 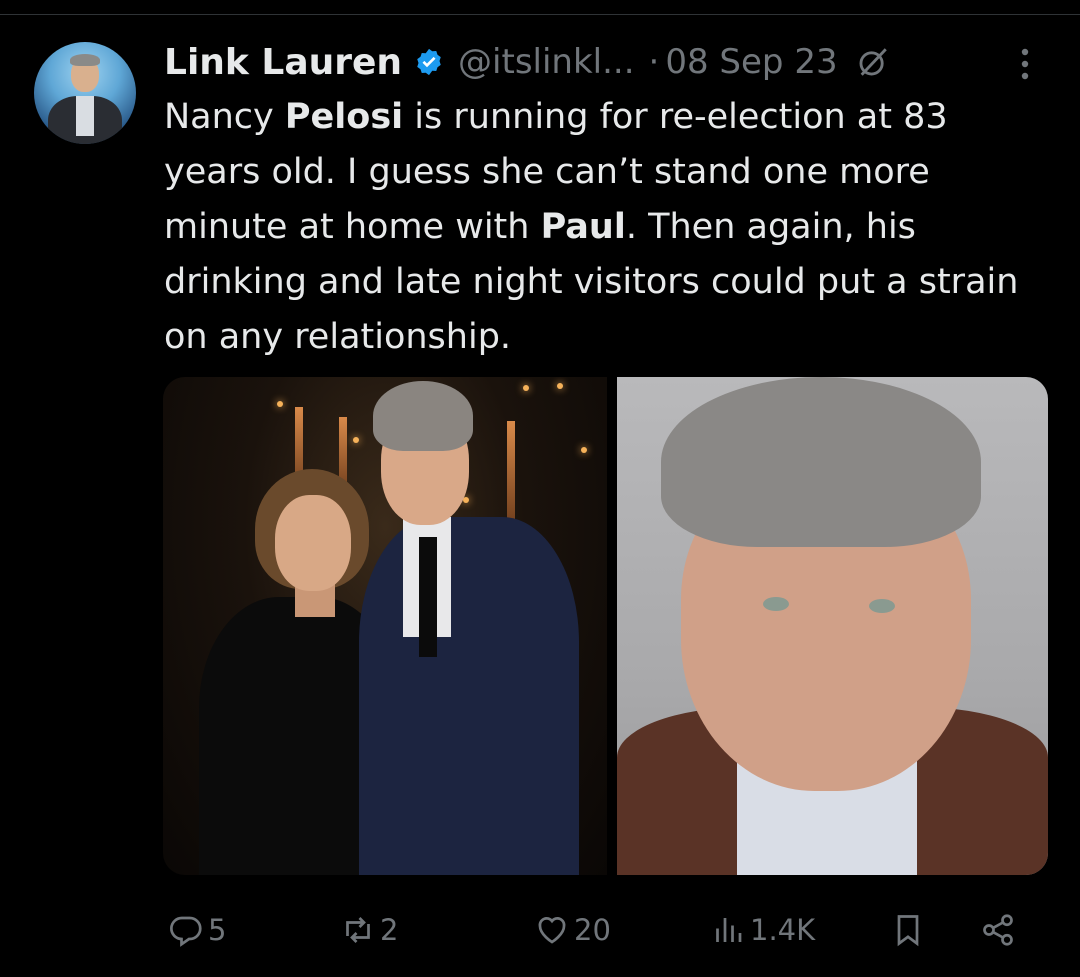 I want to click on repost-icon, so click(x=358, y=930).